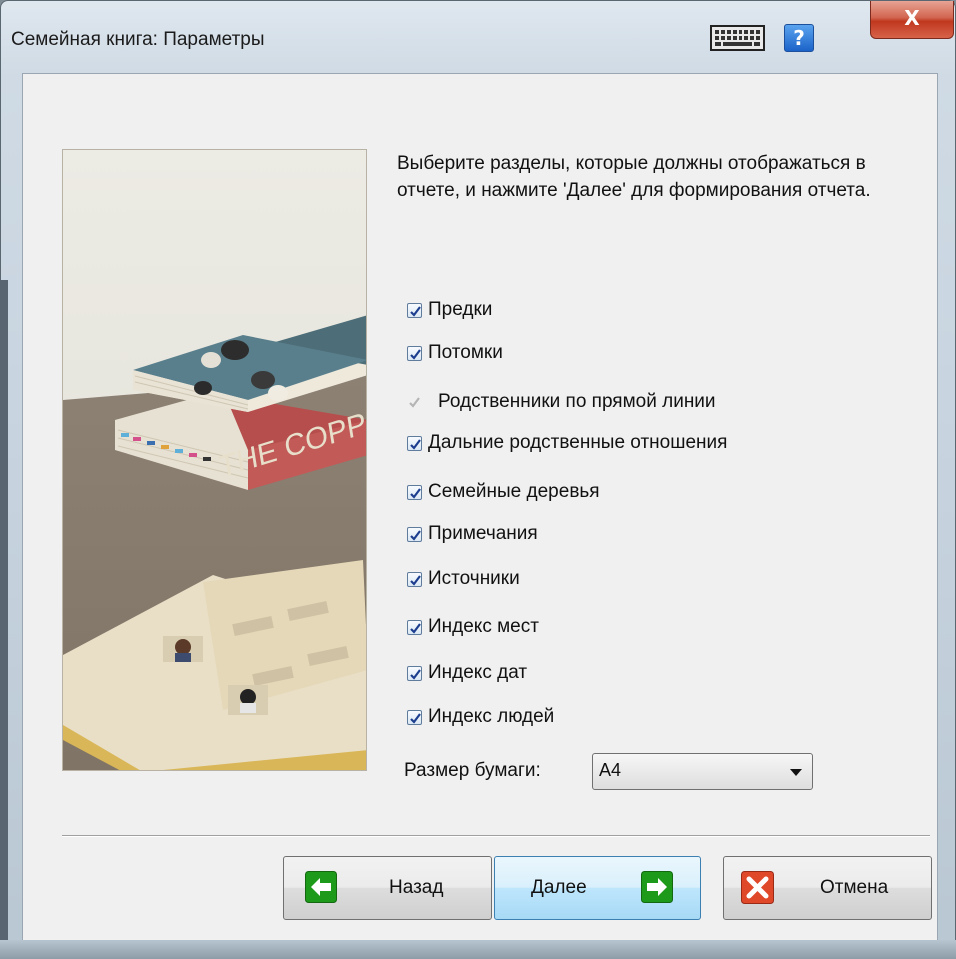  I want to click on section-checkbox-option: Потомки, so click(455, 353).